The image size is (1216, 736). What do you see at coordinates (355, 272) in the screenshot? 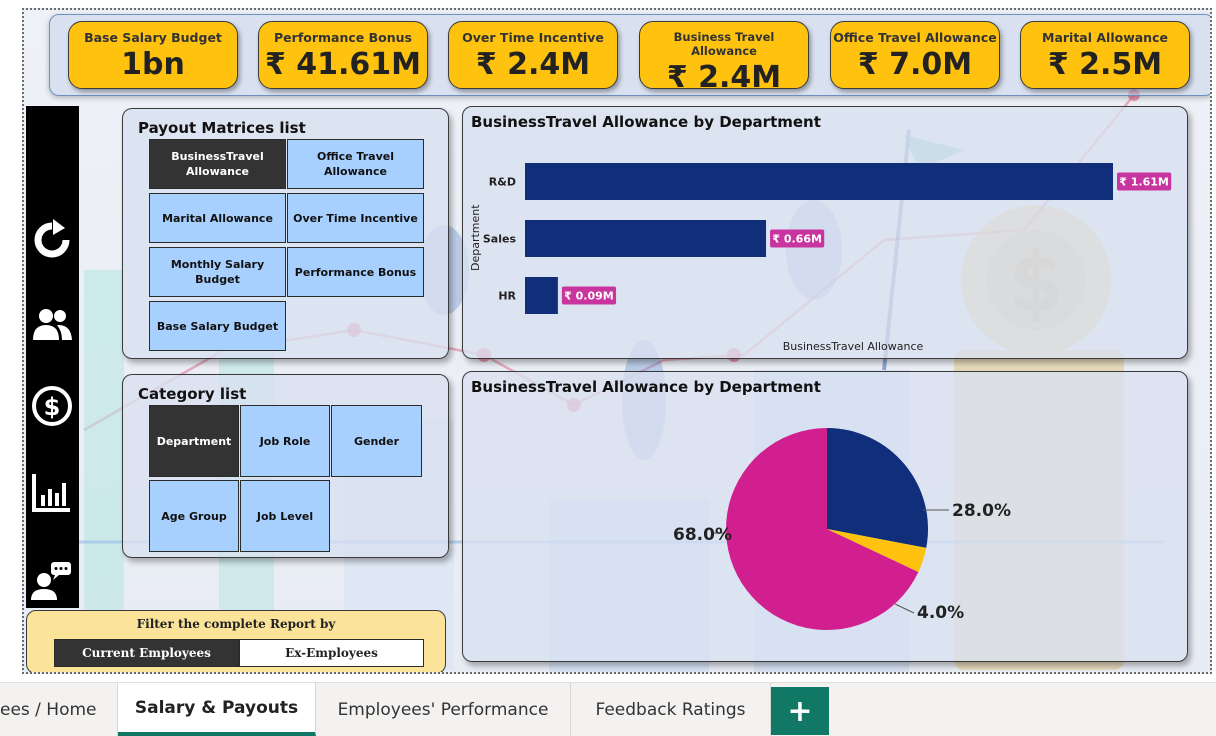
I see `payout-tile-performance-bonus: Performance Bonus` at bounding box center [355, 272].